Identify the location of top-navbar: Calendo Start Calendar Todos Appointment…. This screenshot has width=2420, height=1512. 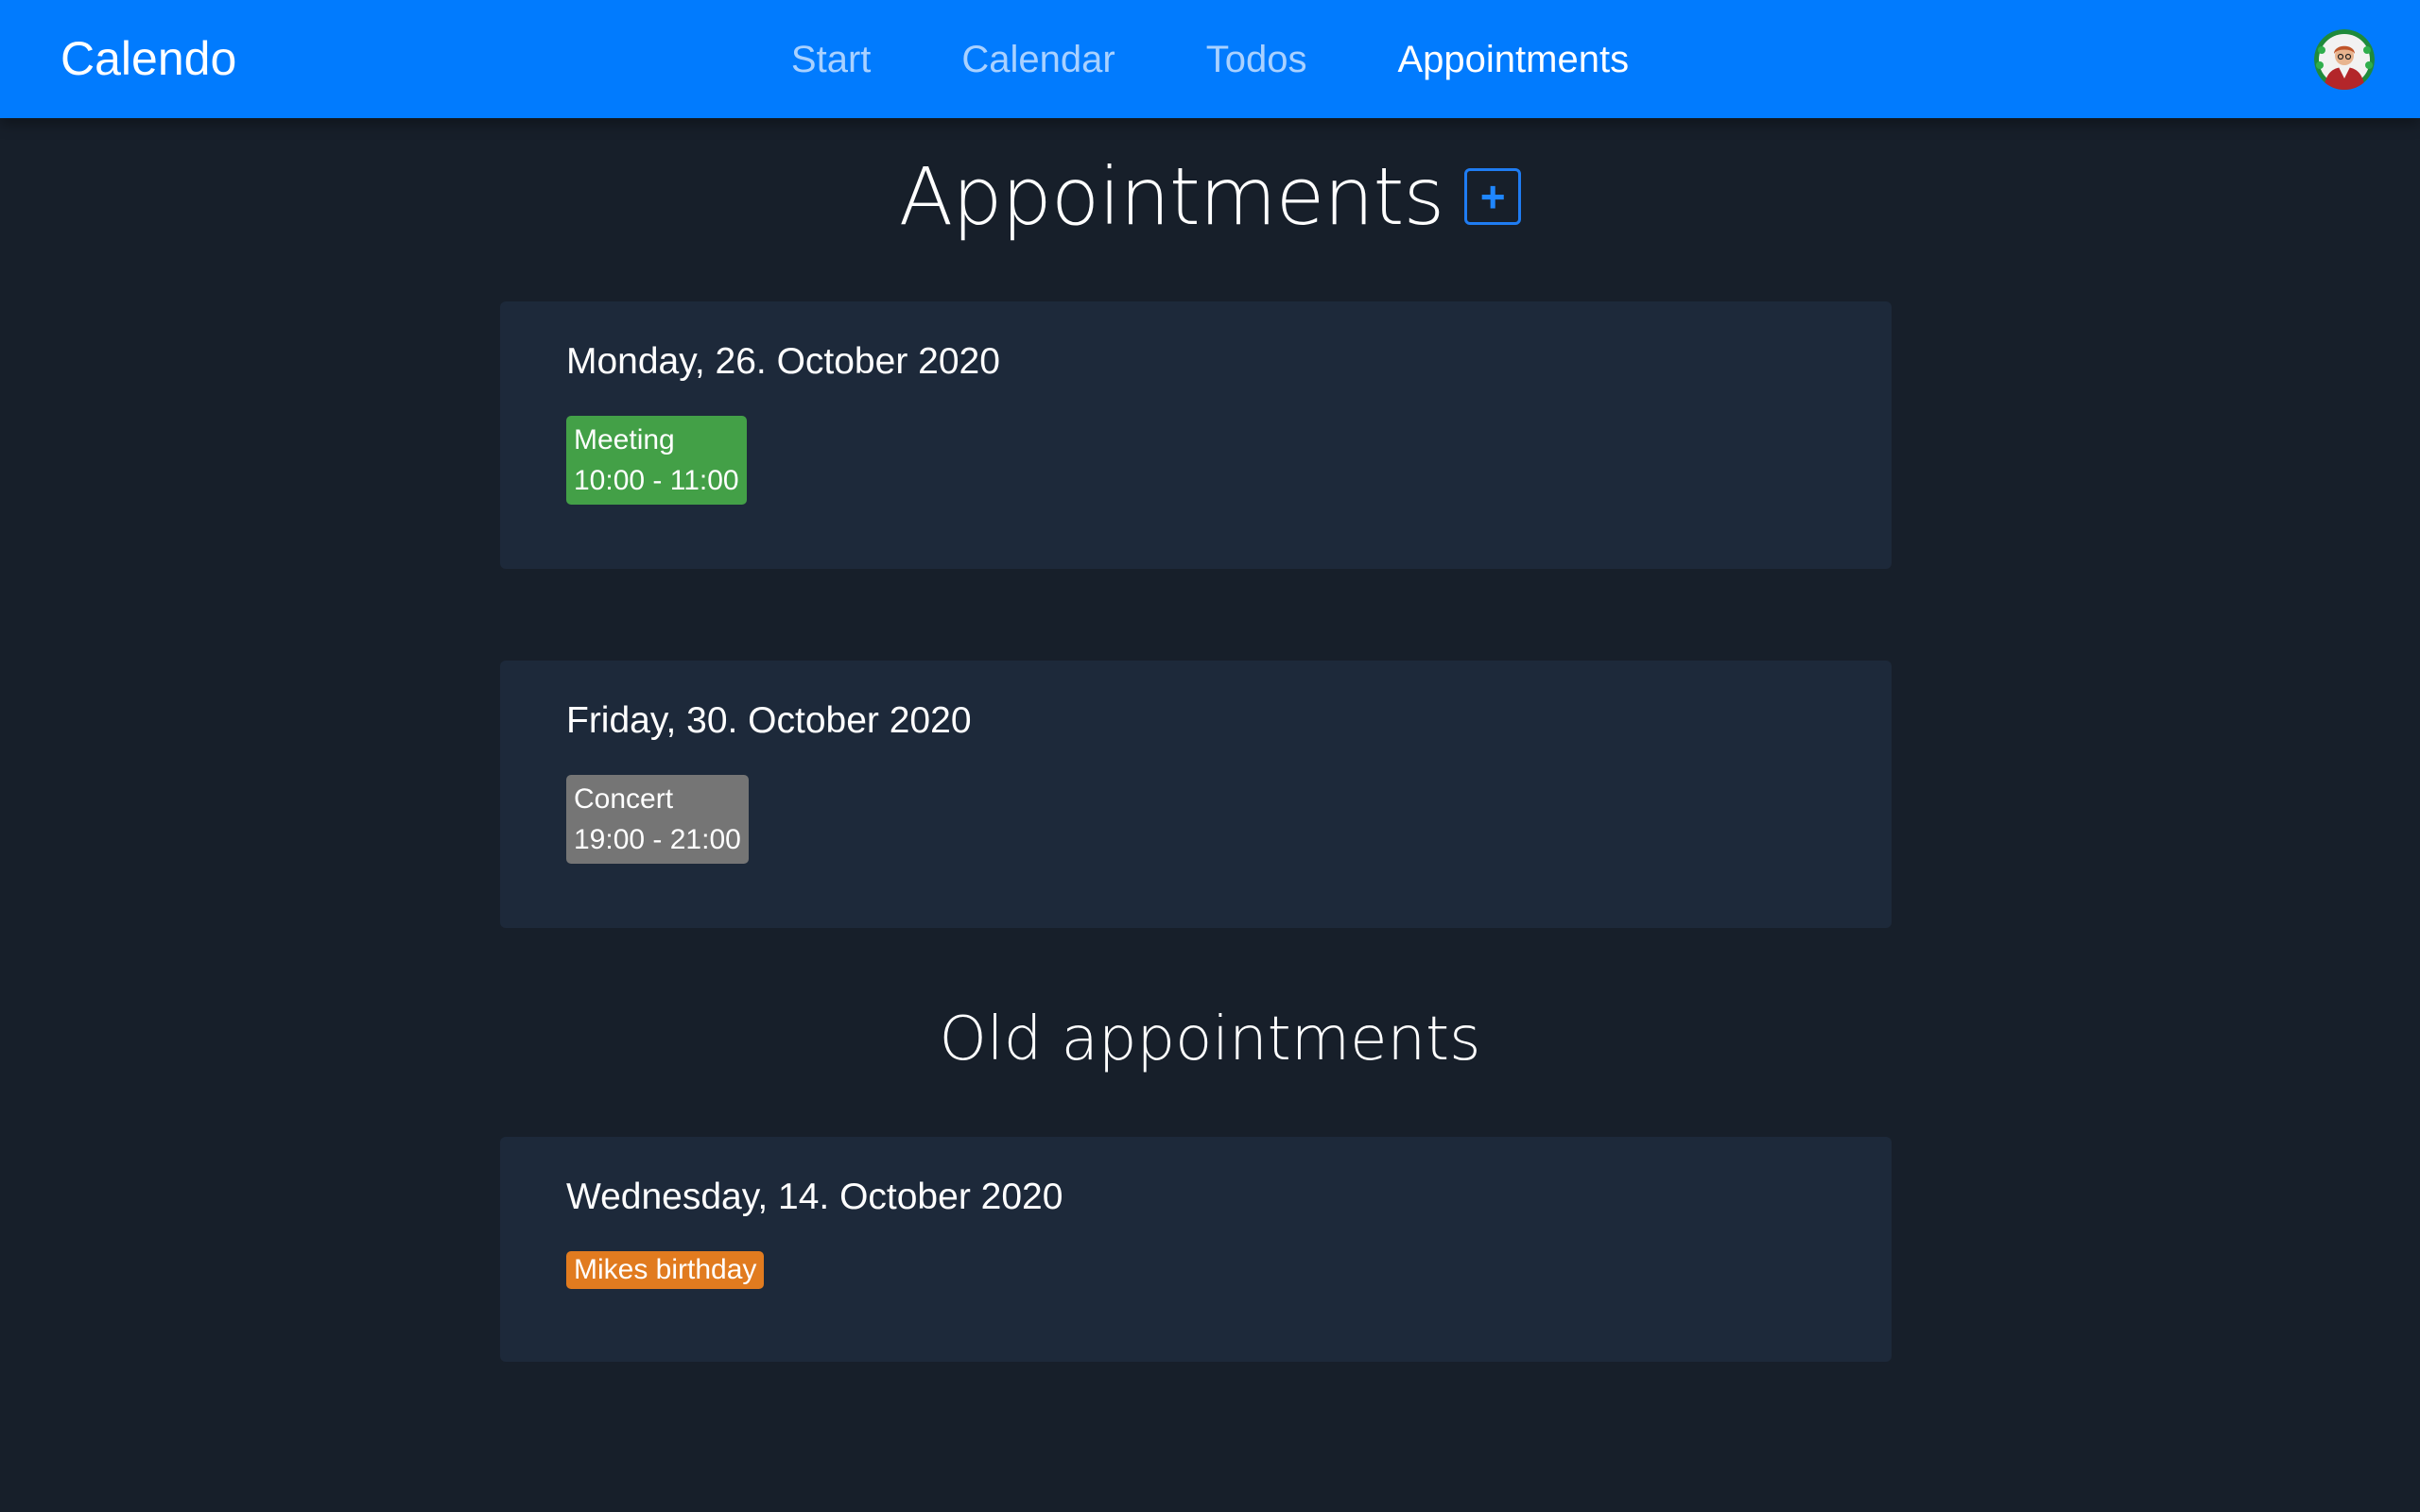
(1210, 59).